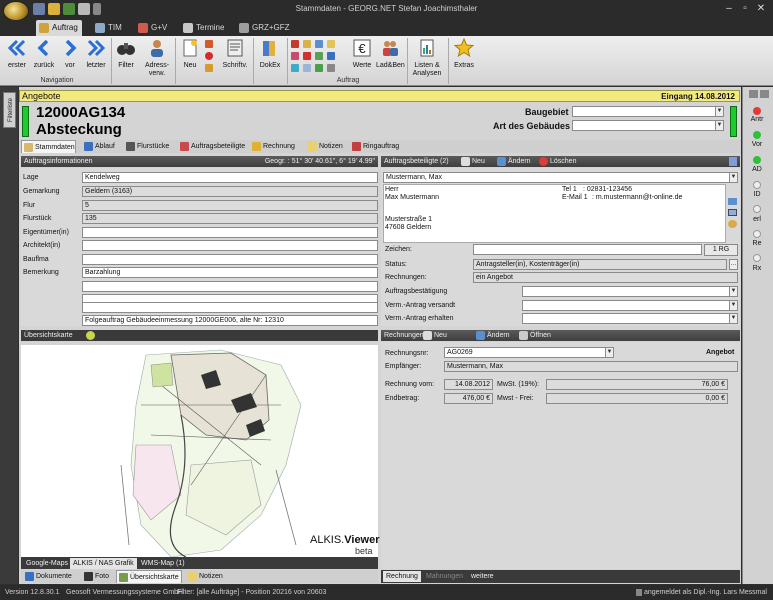  What do you see at coordinates (149, 576) in the screenshot?
I see `bottom-tab-uebersichtskarte: Übersichtskarte` at bounding box center [149, 576].